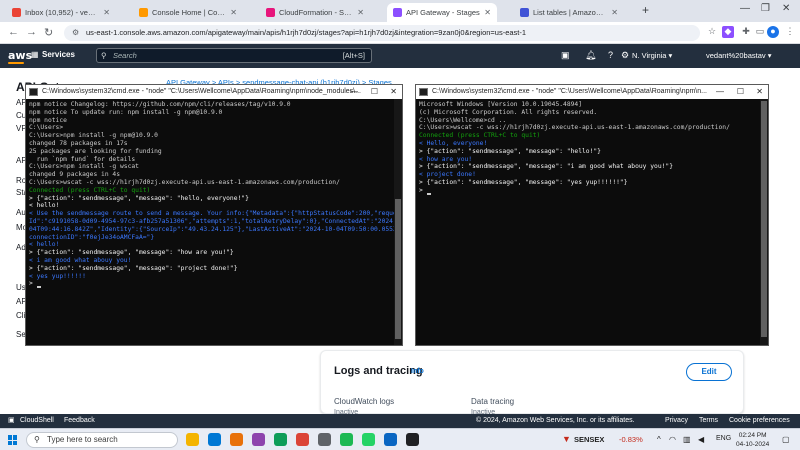 This screenshot has height=450, width=800. Describe the element at coordinates (652, 55) in the screenshot. I see `region-selector: N. Virginia ▾` at that location.